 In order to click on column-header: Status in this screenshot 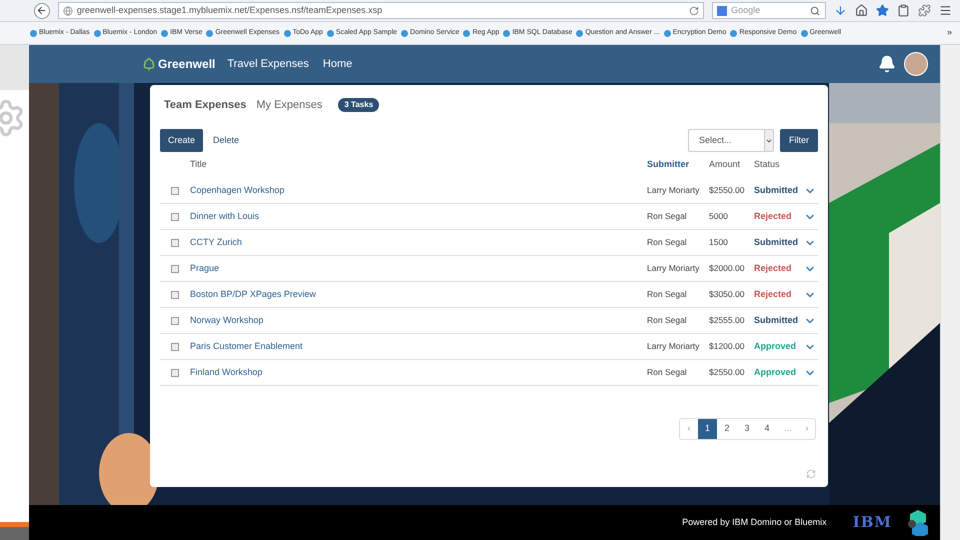, I will do `click(767, 165)`.